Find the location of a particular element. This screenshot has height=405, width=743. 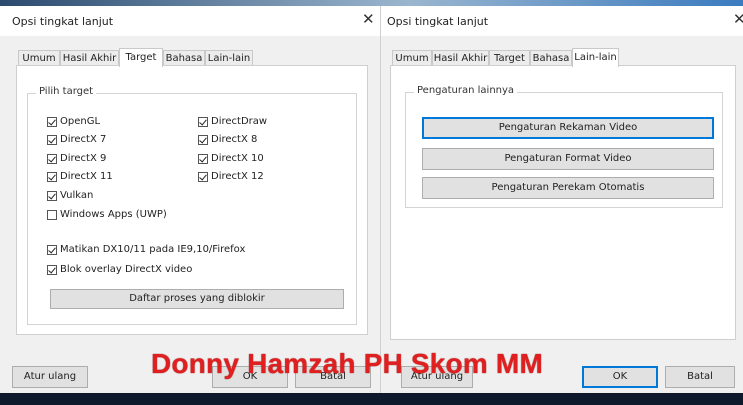

desktop-bottom-strip is located at coordinates (371, 399).